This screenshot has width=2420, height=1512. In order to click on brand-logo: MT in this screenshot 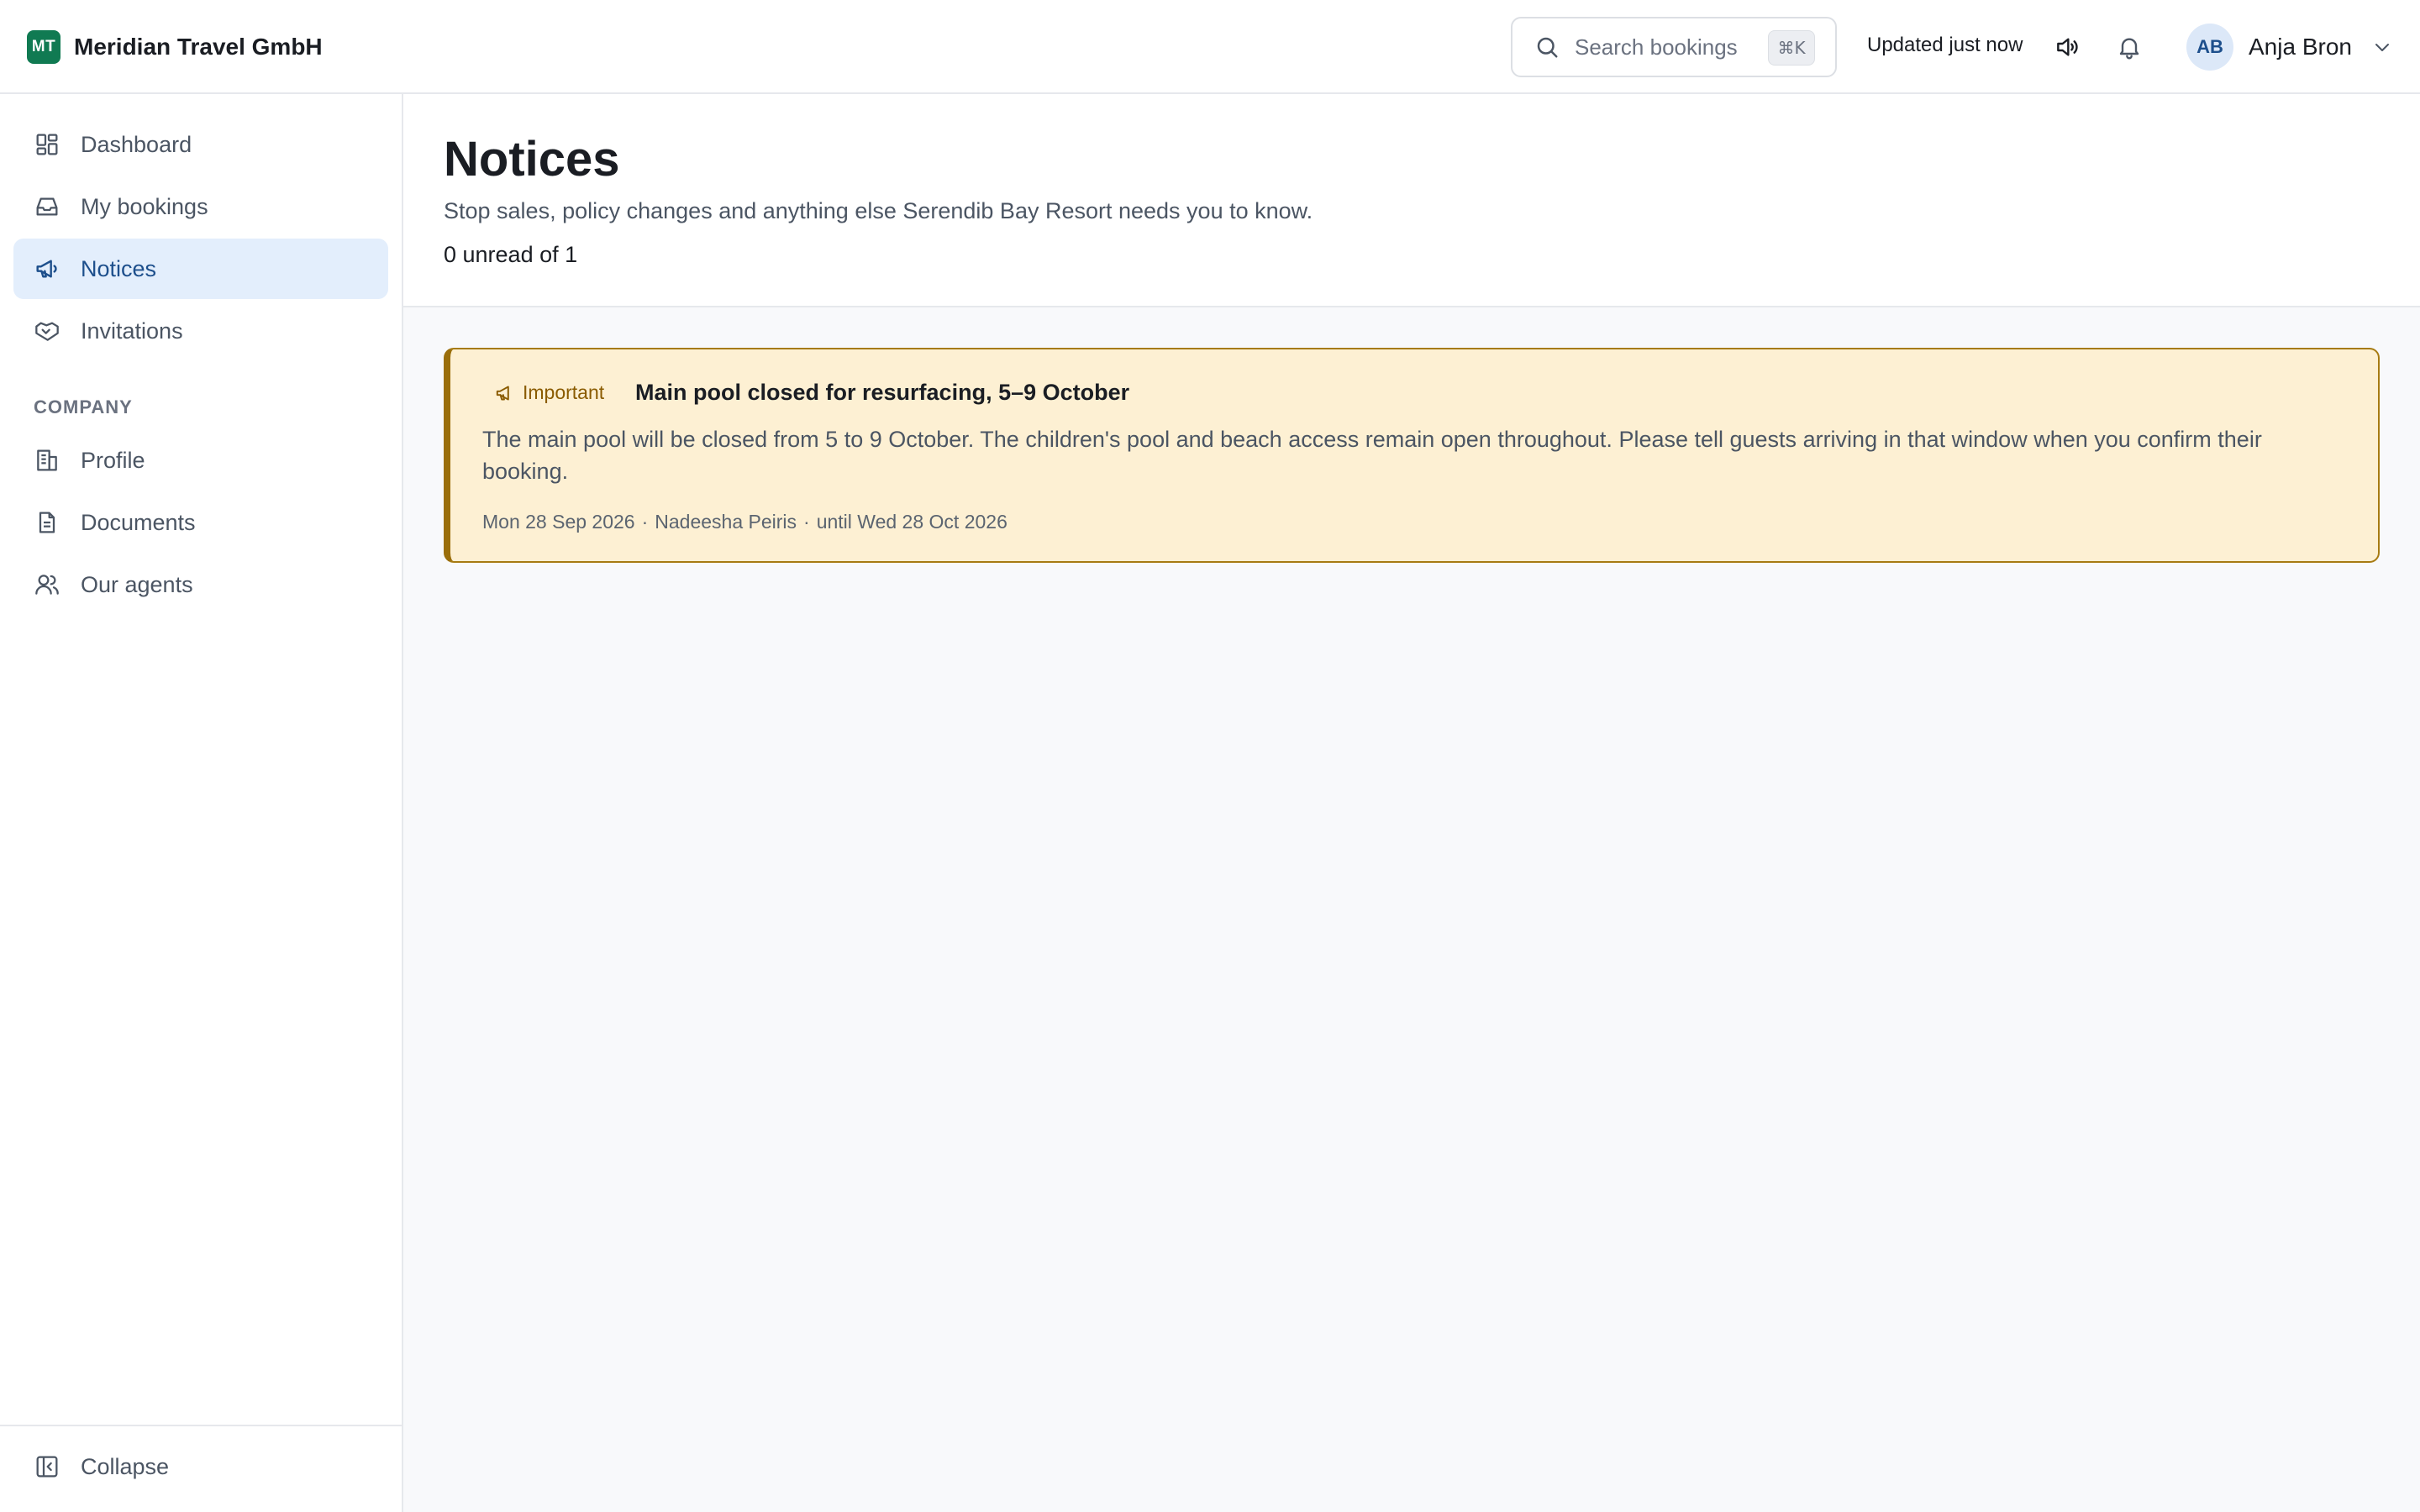, I will do `click(43, 47)`.